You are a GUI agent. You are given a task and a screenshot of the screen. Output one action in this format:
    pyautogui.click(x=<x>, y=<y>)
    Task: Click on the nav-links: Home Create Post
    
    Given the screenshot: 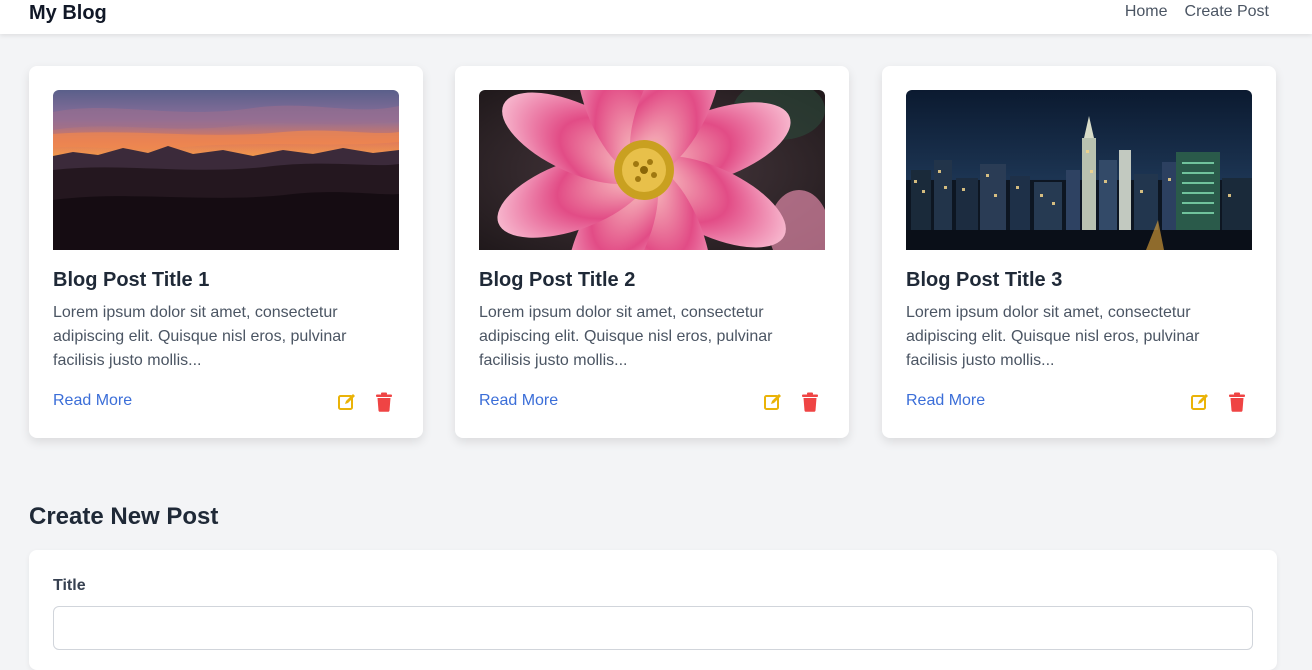 What is the action you would take?
    pyautogui.click(x=1197, y=12)
    